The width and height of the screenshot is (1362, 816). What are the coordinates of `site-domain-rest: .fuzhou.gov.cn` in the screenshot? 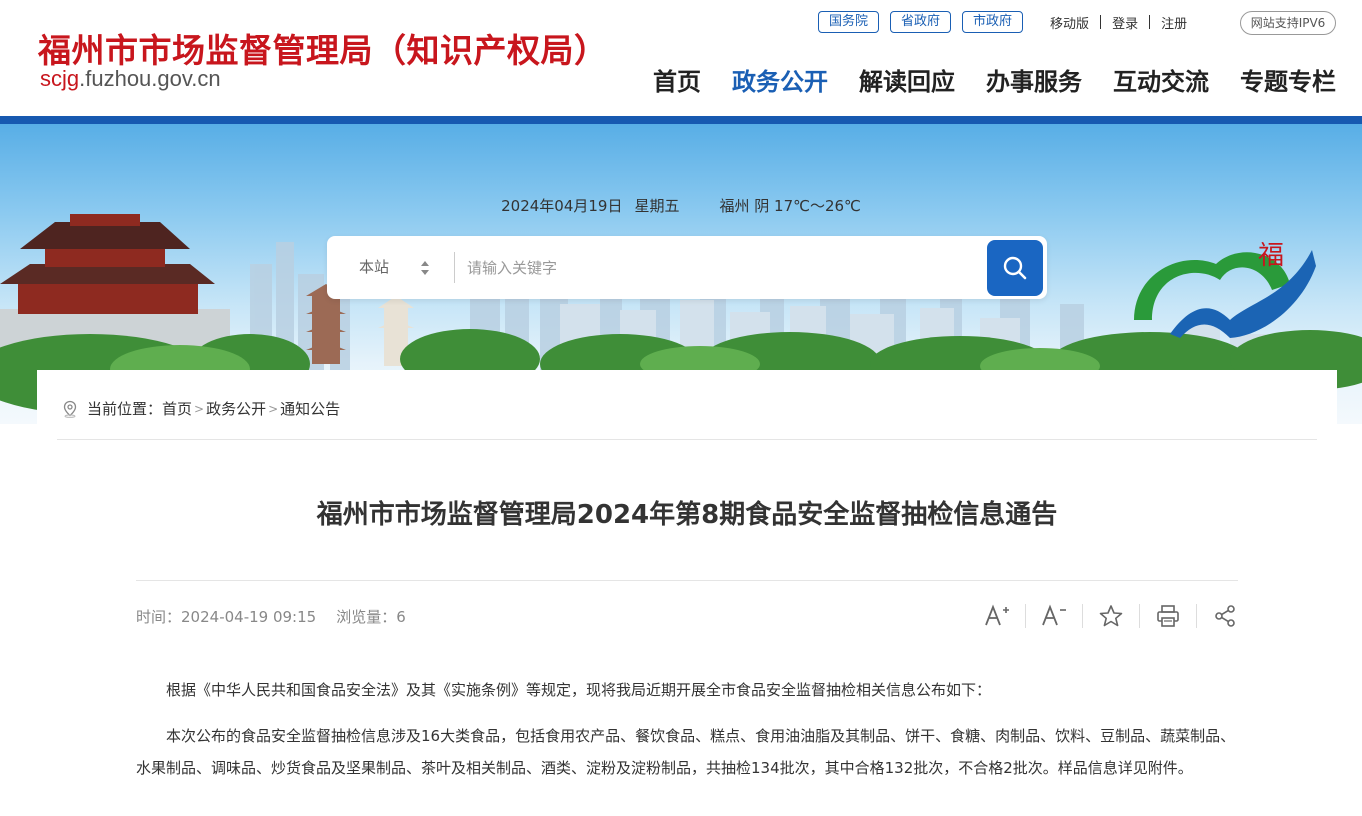 It's located at (150, 78).